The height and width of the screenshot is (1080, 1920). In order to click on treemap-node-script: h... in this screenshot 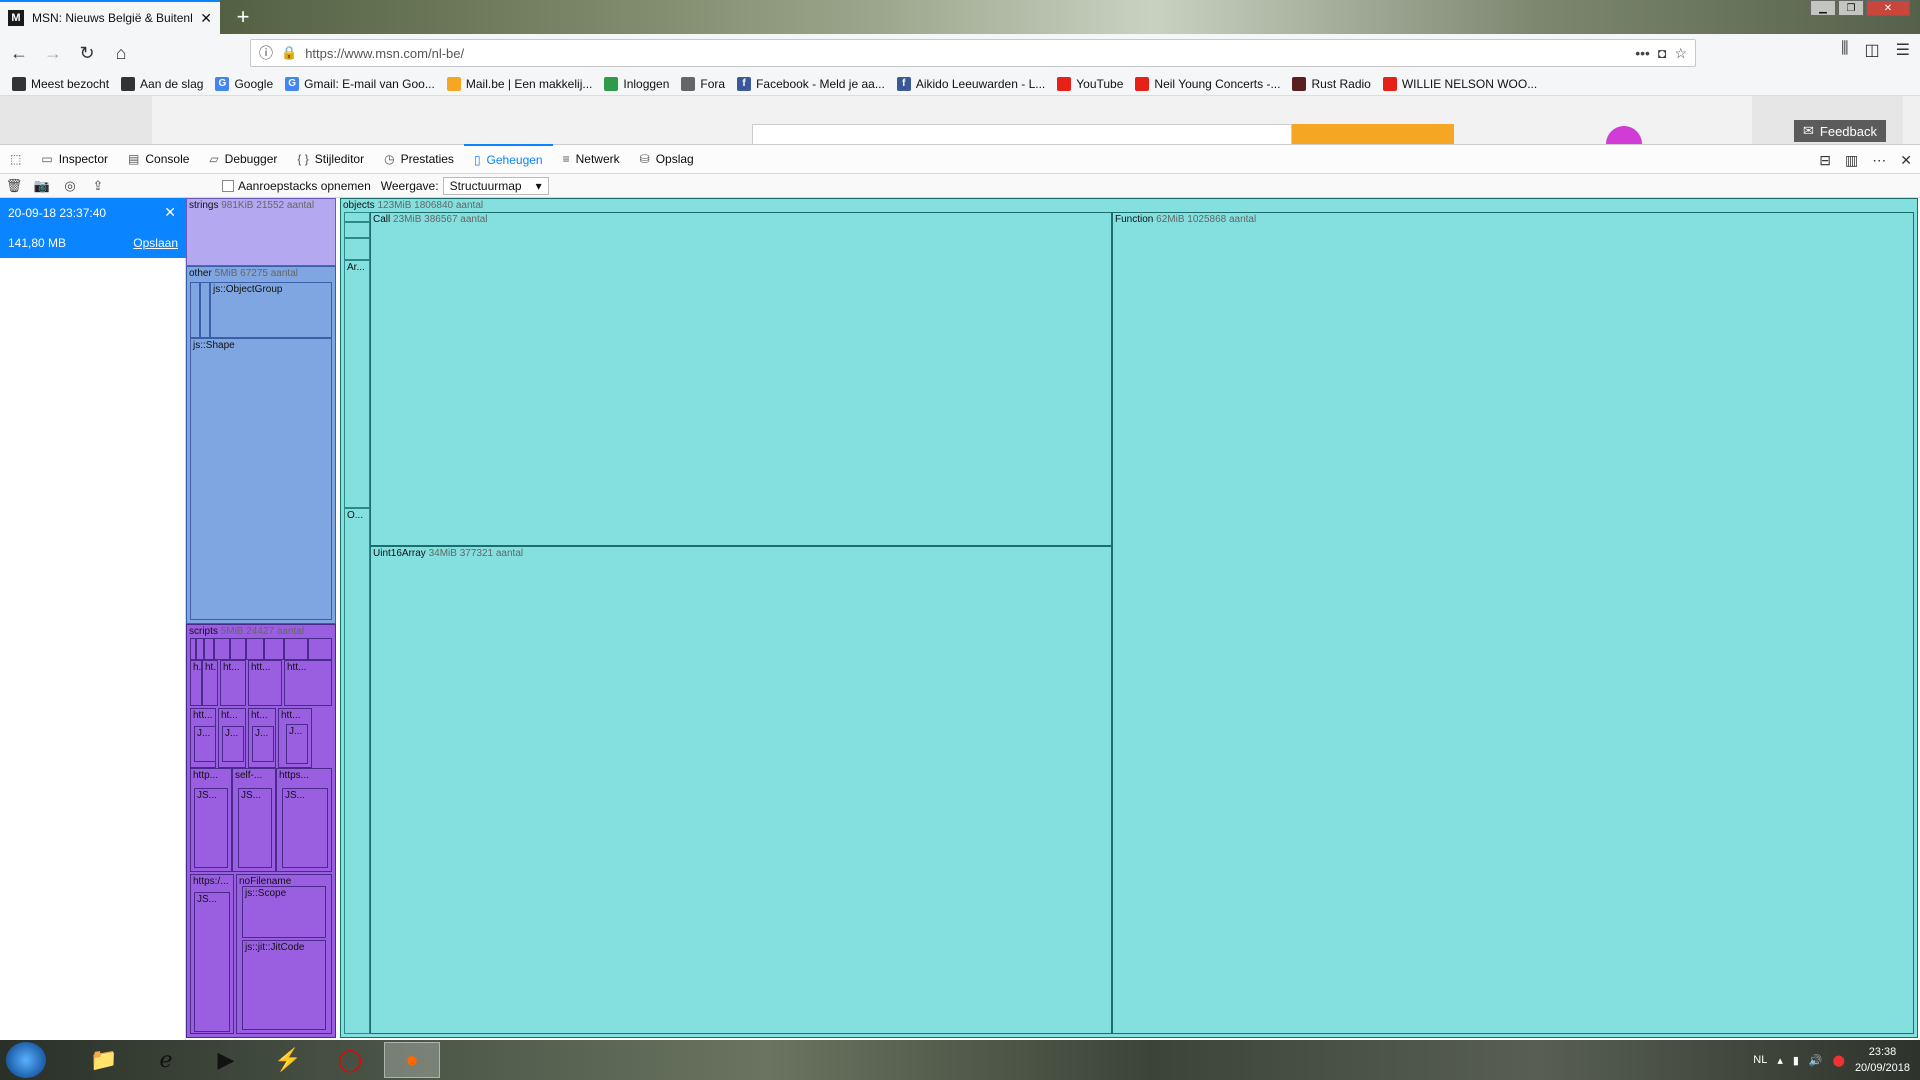, I will do `click(196, 683)`.